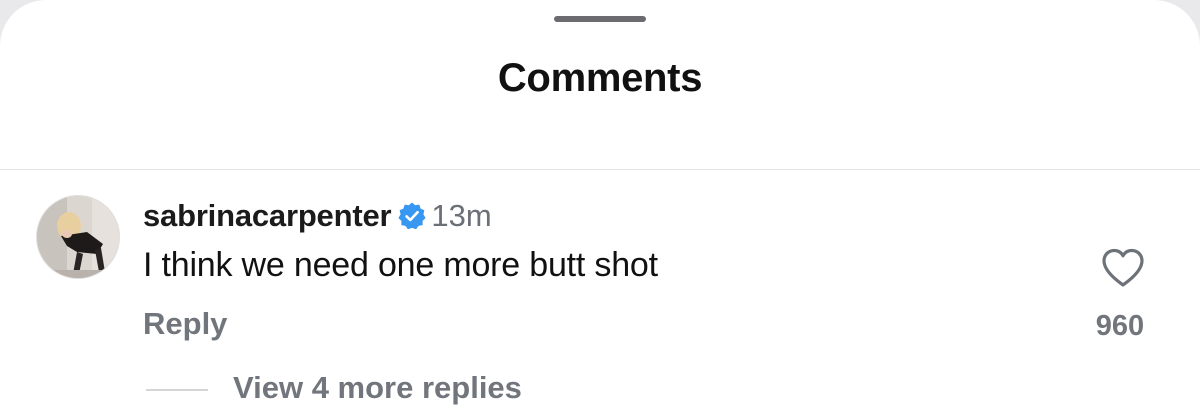  I want to click on sheet-grabber-handle, so click(600, 19).